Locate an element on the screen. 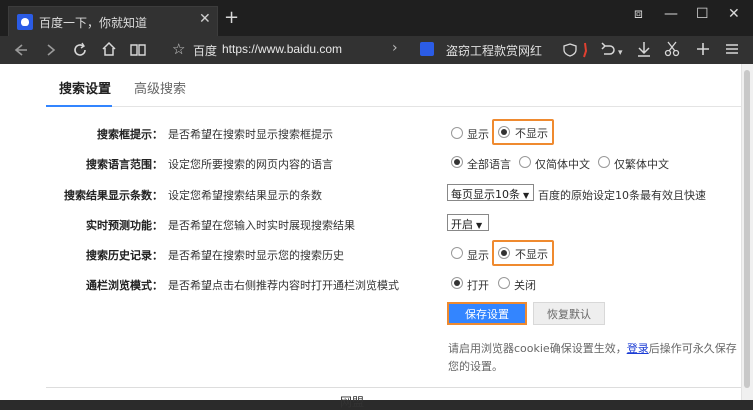  navigation-bar: ☆ 百度 https://www.baidu.com › 盗窃工程款赏网红 ▾ is located at coordinates (376, 50).